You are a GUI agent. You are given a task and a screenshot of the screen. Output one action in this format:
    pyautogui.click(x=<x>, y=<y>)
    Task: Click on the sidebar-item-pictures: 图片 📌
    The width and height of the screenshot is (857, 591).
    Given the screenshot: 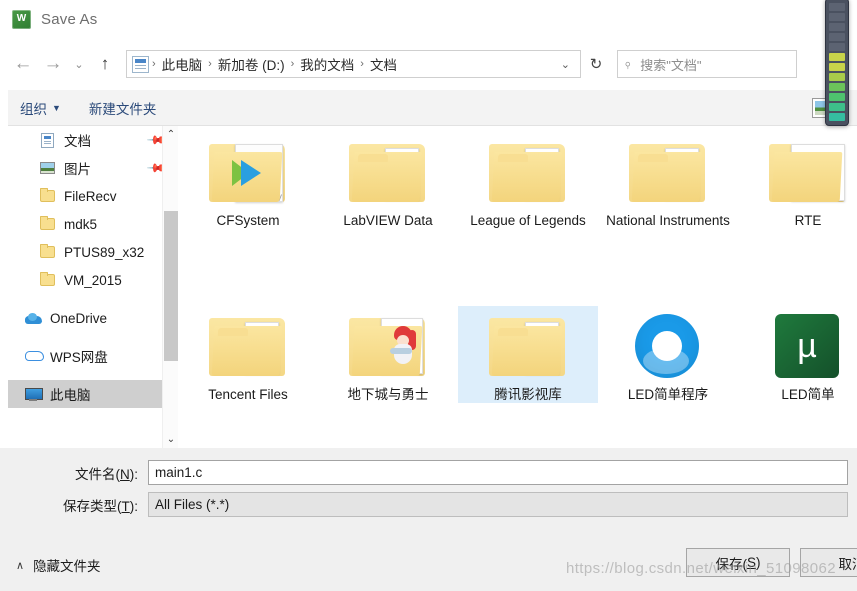 What is the action you would take?
    pyautogui.click(x=89, y=168)
    